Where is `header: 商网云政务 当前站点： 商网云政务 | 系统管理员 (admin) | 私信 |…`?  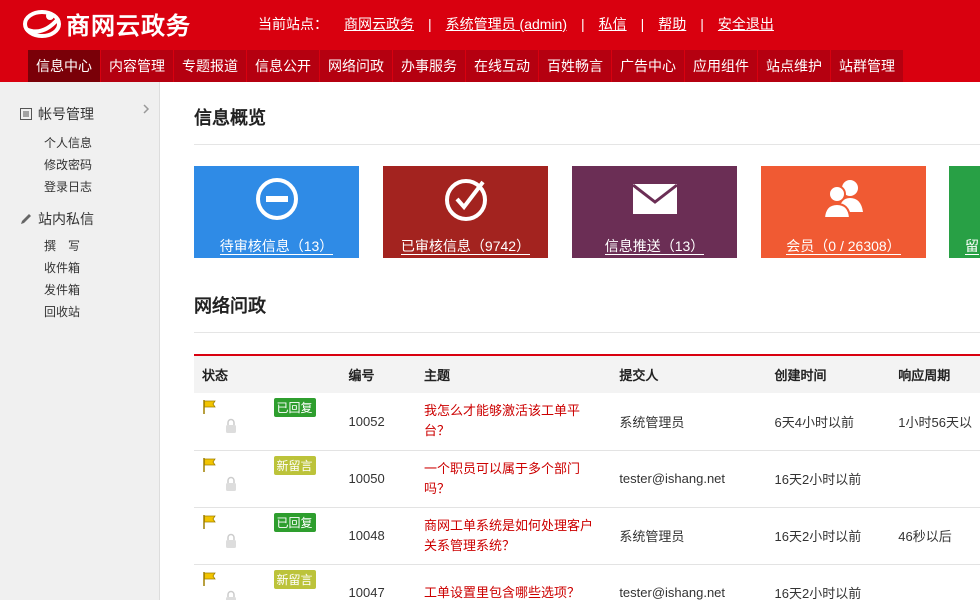 header: 商网云政务 当前站点： 商网云政务 | 系统管理员 (admin) | 私信 |… is located at coordinates (490, 41).